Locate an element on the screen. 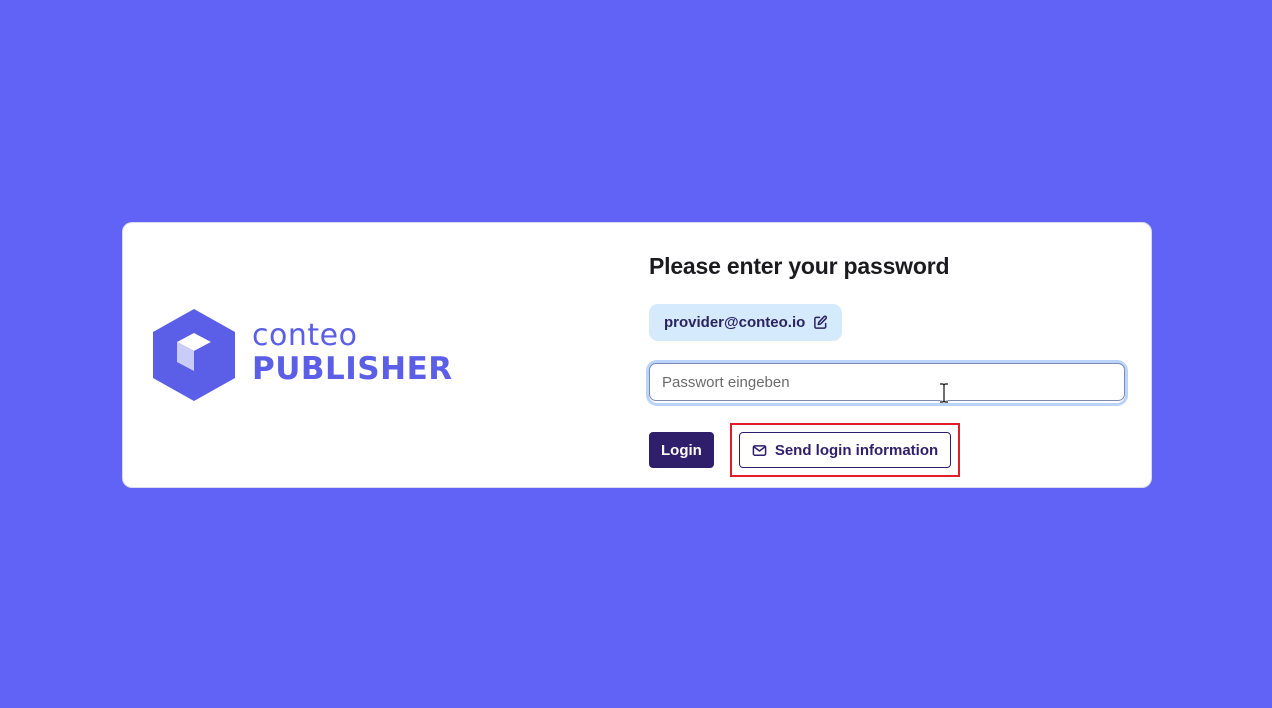 Image resolution: width=1272 pixels, height=708 pixels. password-input is located at coordinates (887, 382).